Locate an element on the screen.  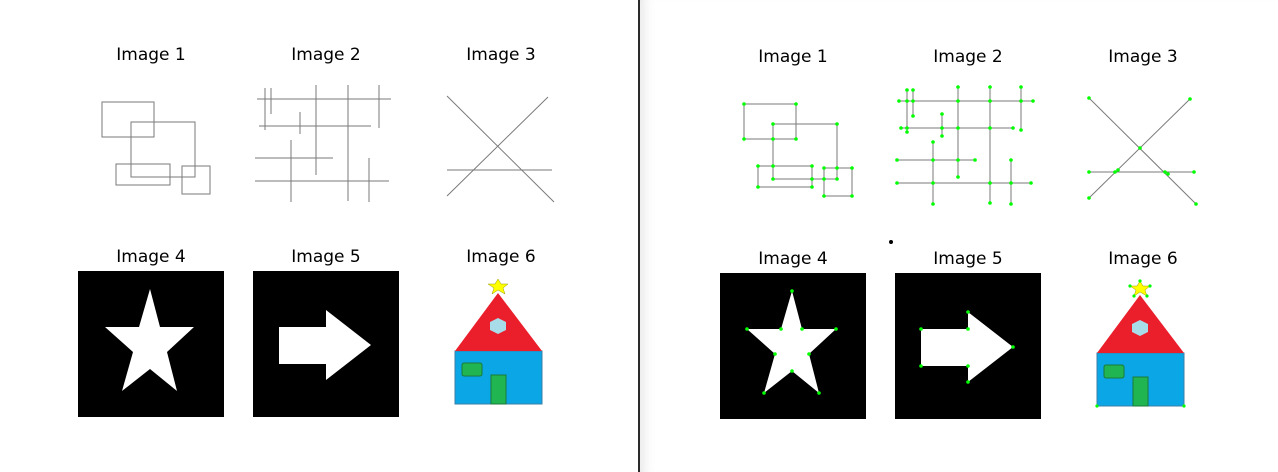
image-2-lines-keypoints is located at coordinates (968, 145).